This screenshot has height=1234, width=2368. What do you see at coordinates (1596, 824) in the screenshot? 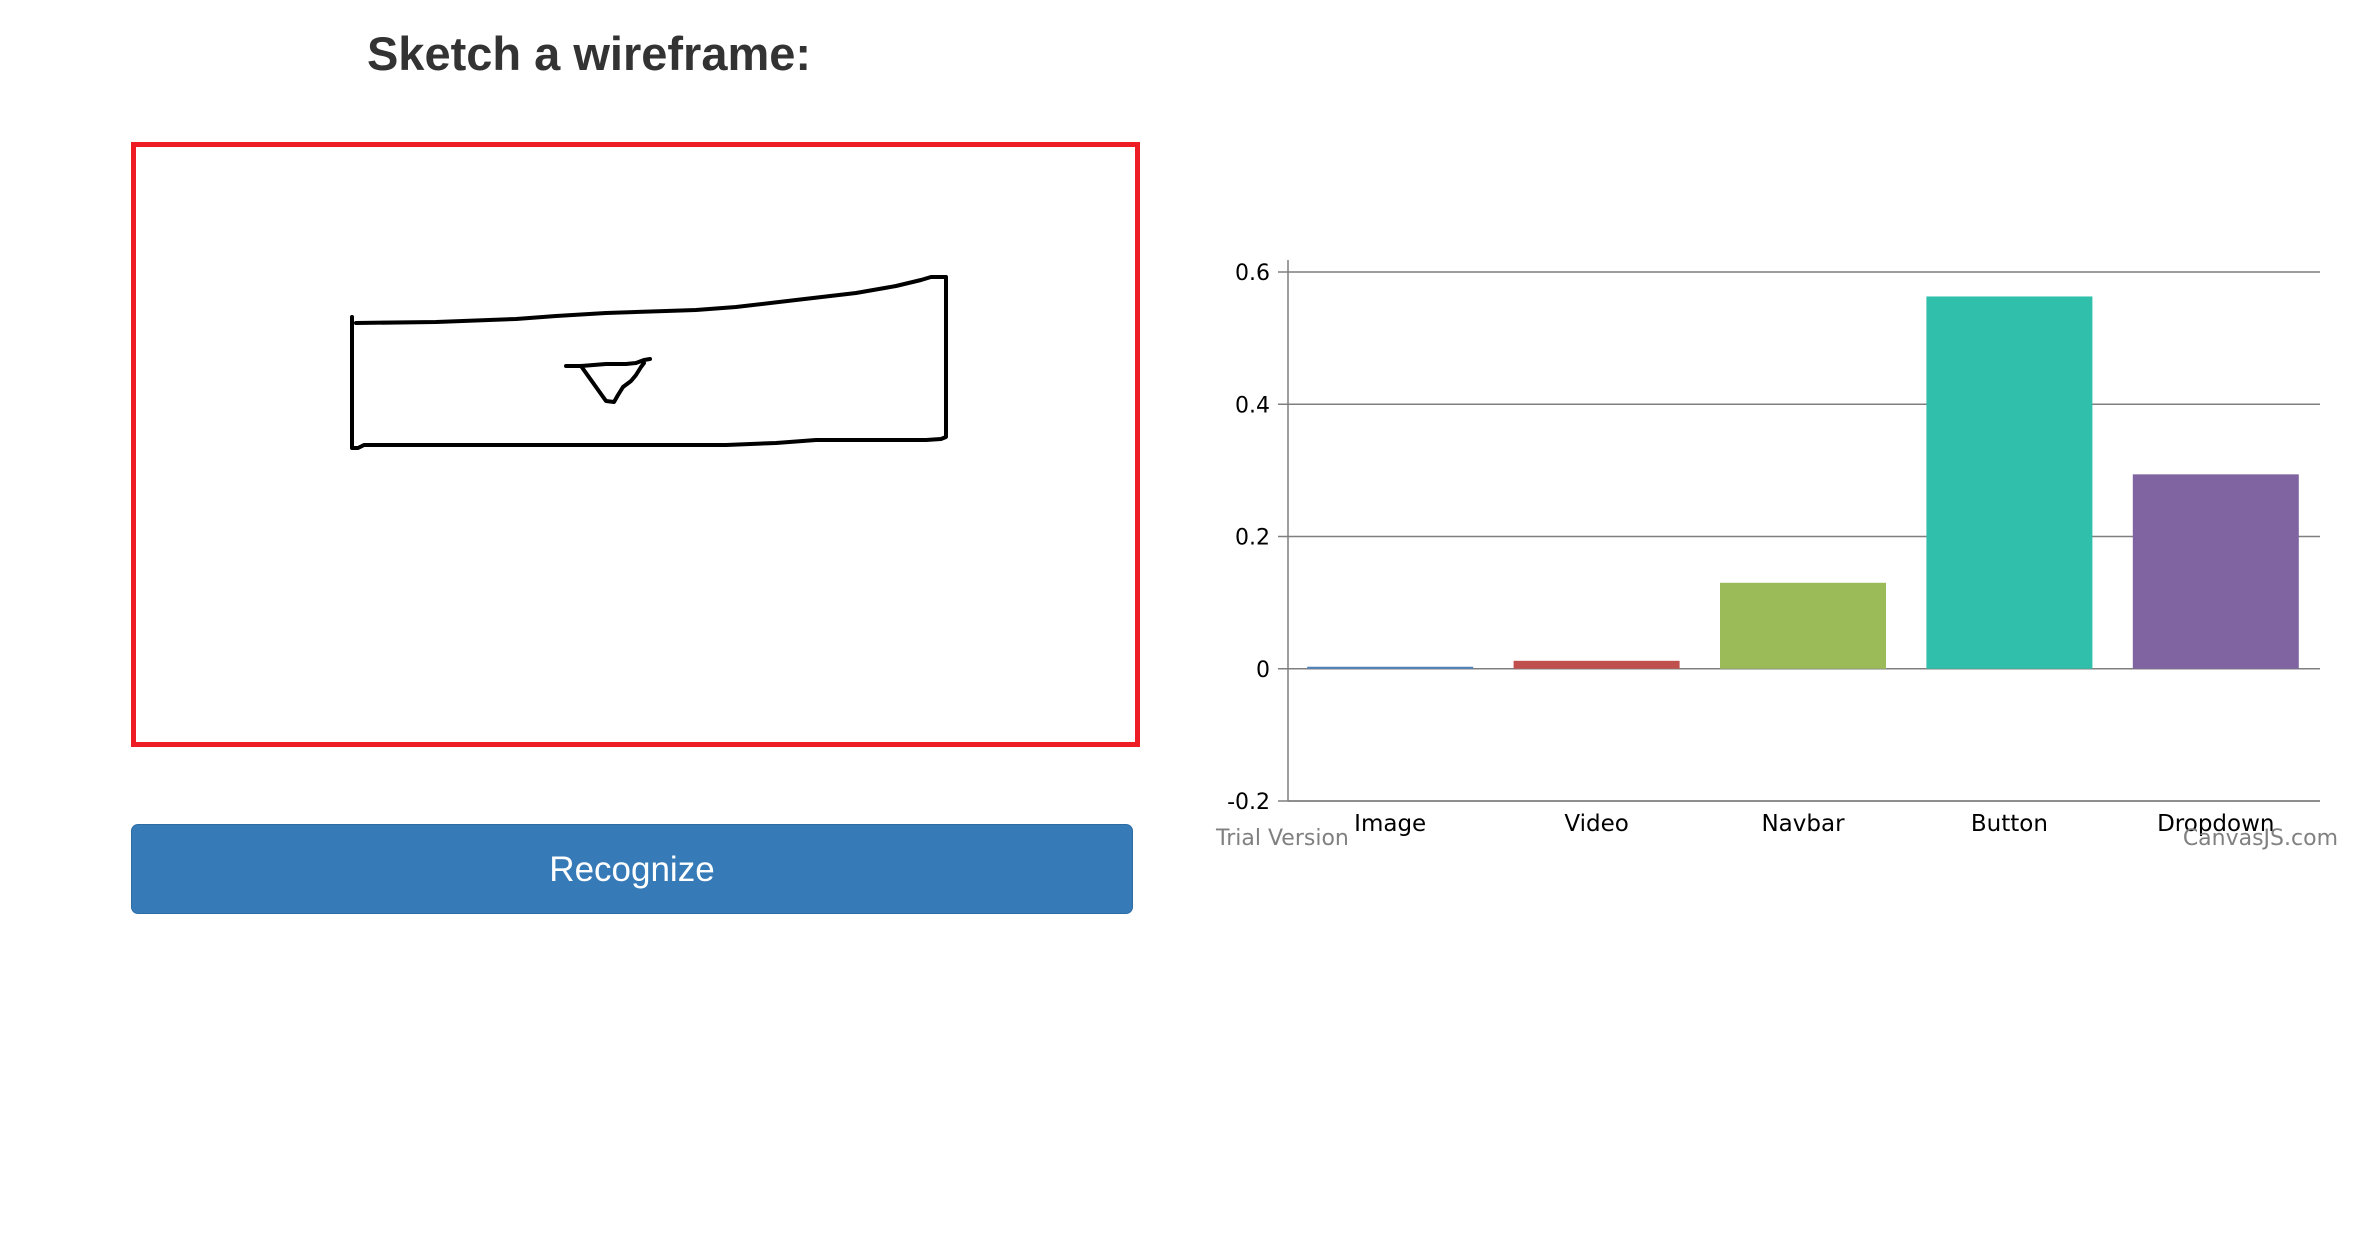
I see `x-tick-label: Video` at bounding box center [1596, 824].